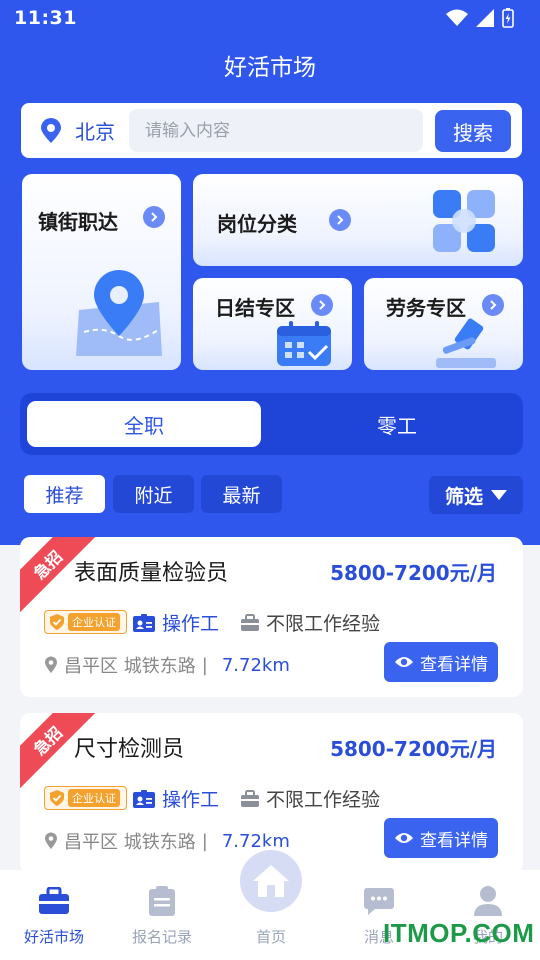 Image resolution: width=540 pixels, height=960 pixels. I want to click on home-fab, so click(271, 881).